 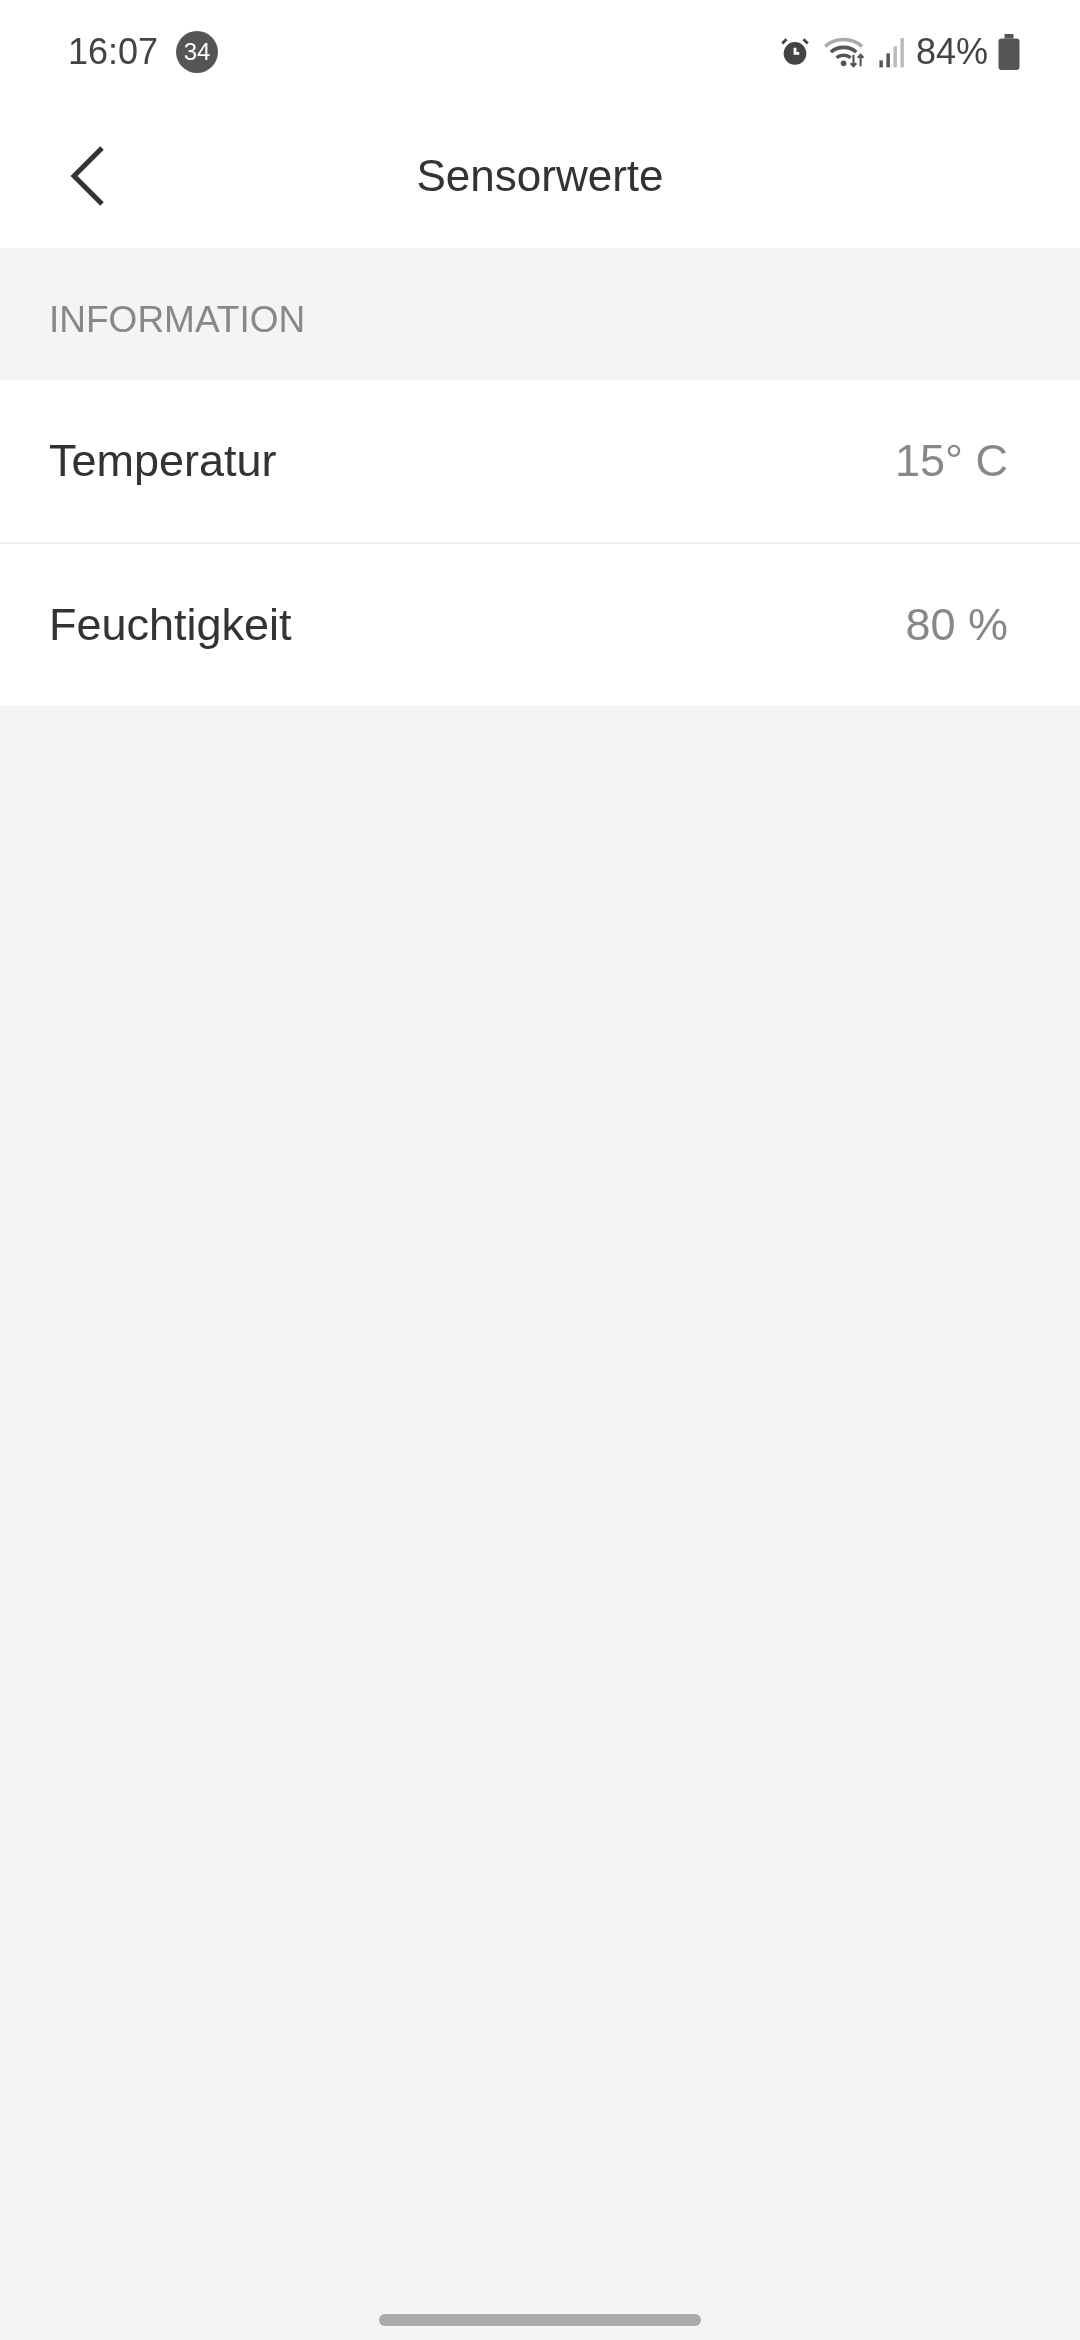 What do you see at coordinates (540, 176) in the screenshot?
I see `page-title: Sensorwerte` at bounding box center [540, 176].